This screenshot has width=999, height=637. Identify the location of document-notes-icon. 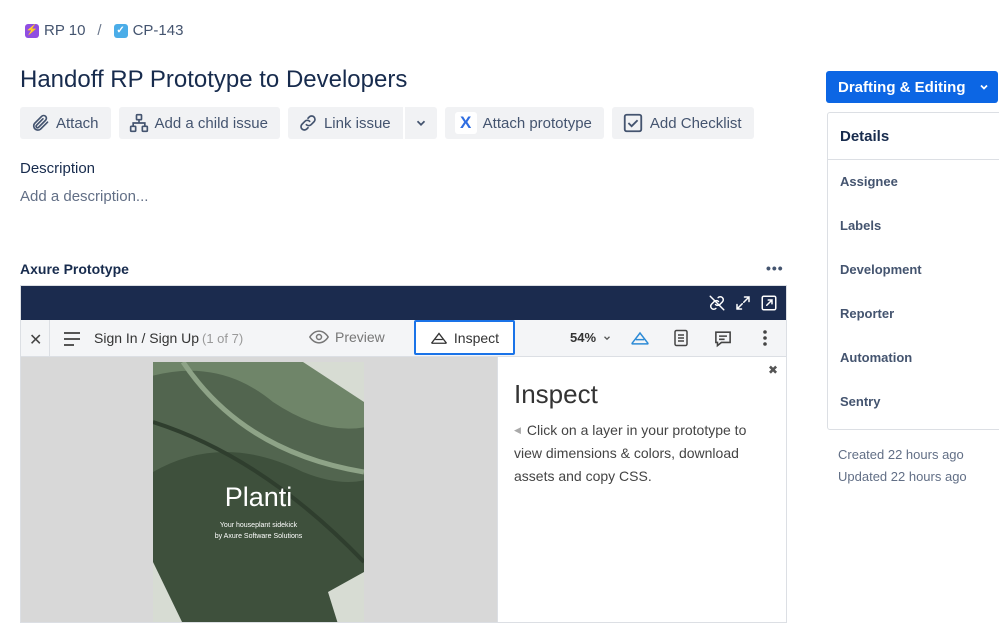
(681, 338).